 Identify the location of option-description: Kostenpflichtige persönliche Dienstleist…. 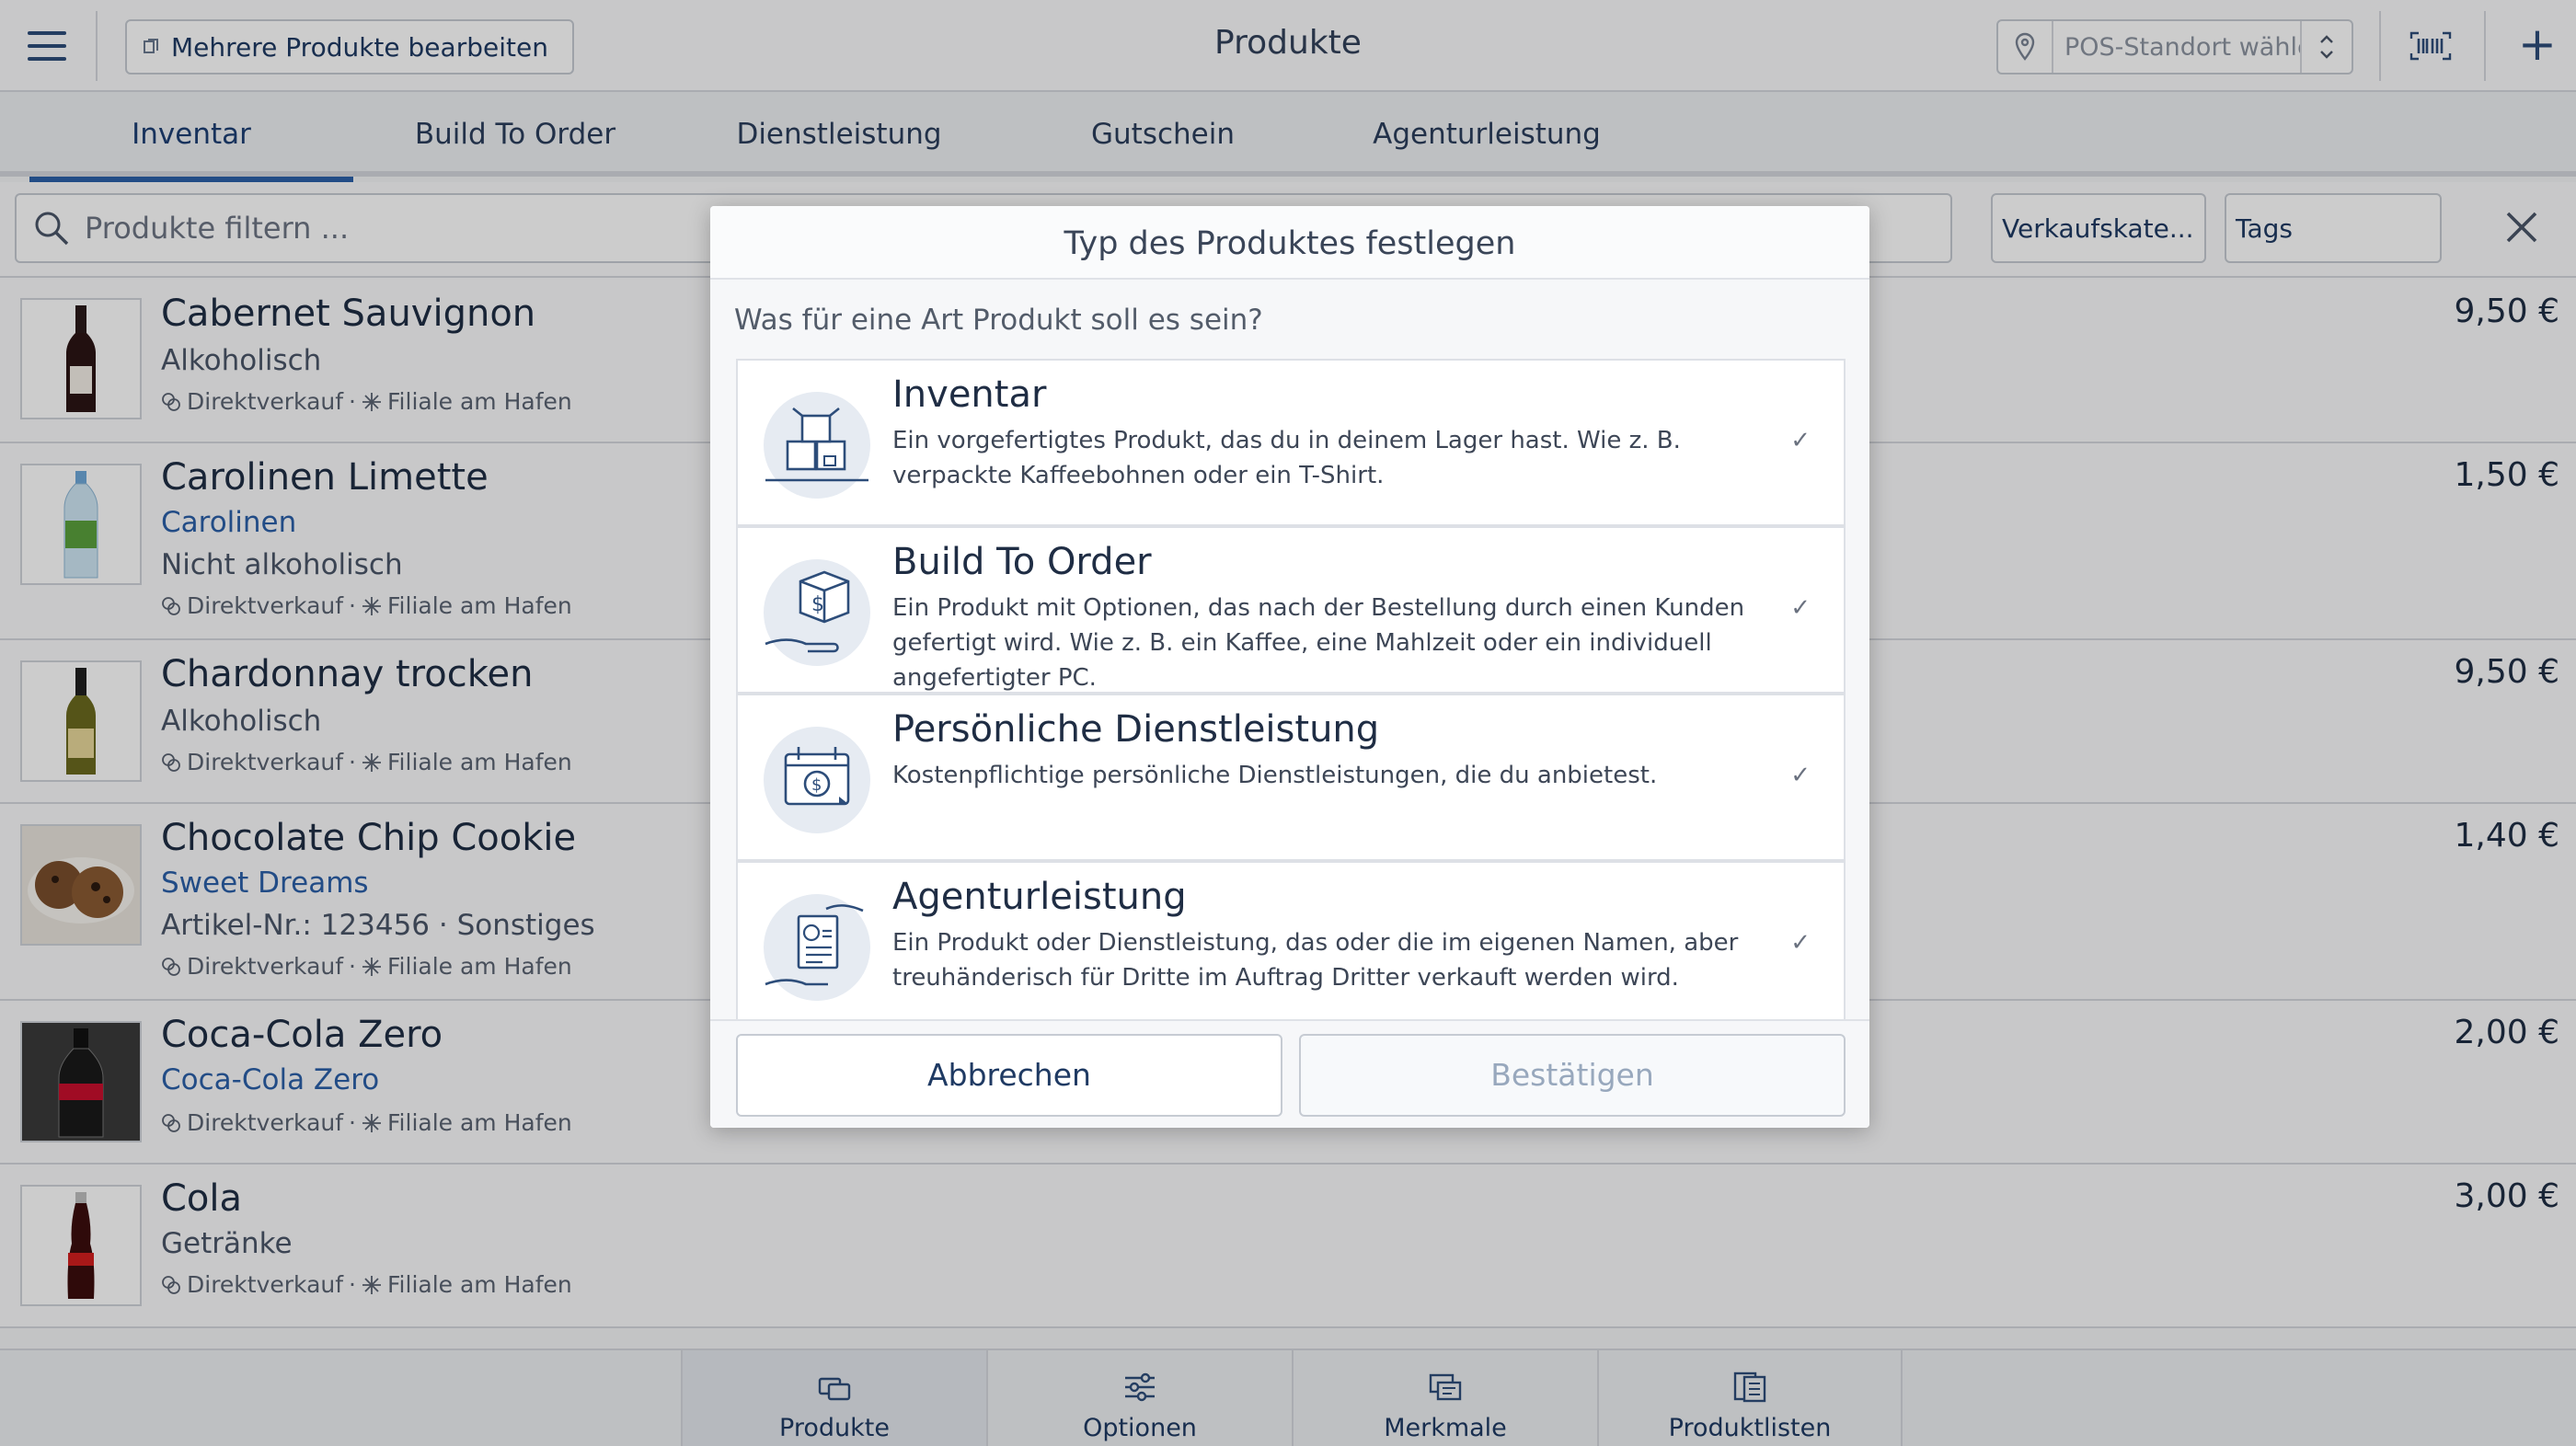
(1275, 775).